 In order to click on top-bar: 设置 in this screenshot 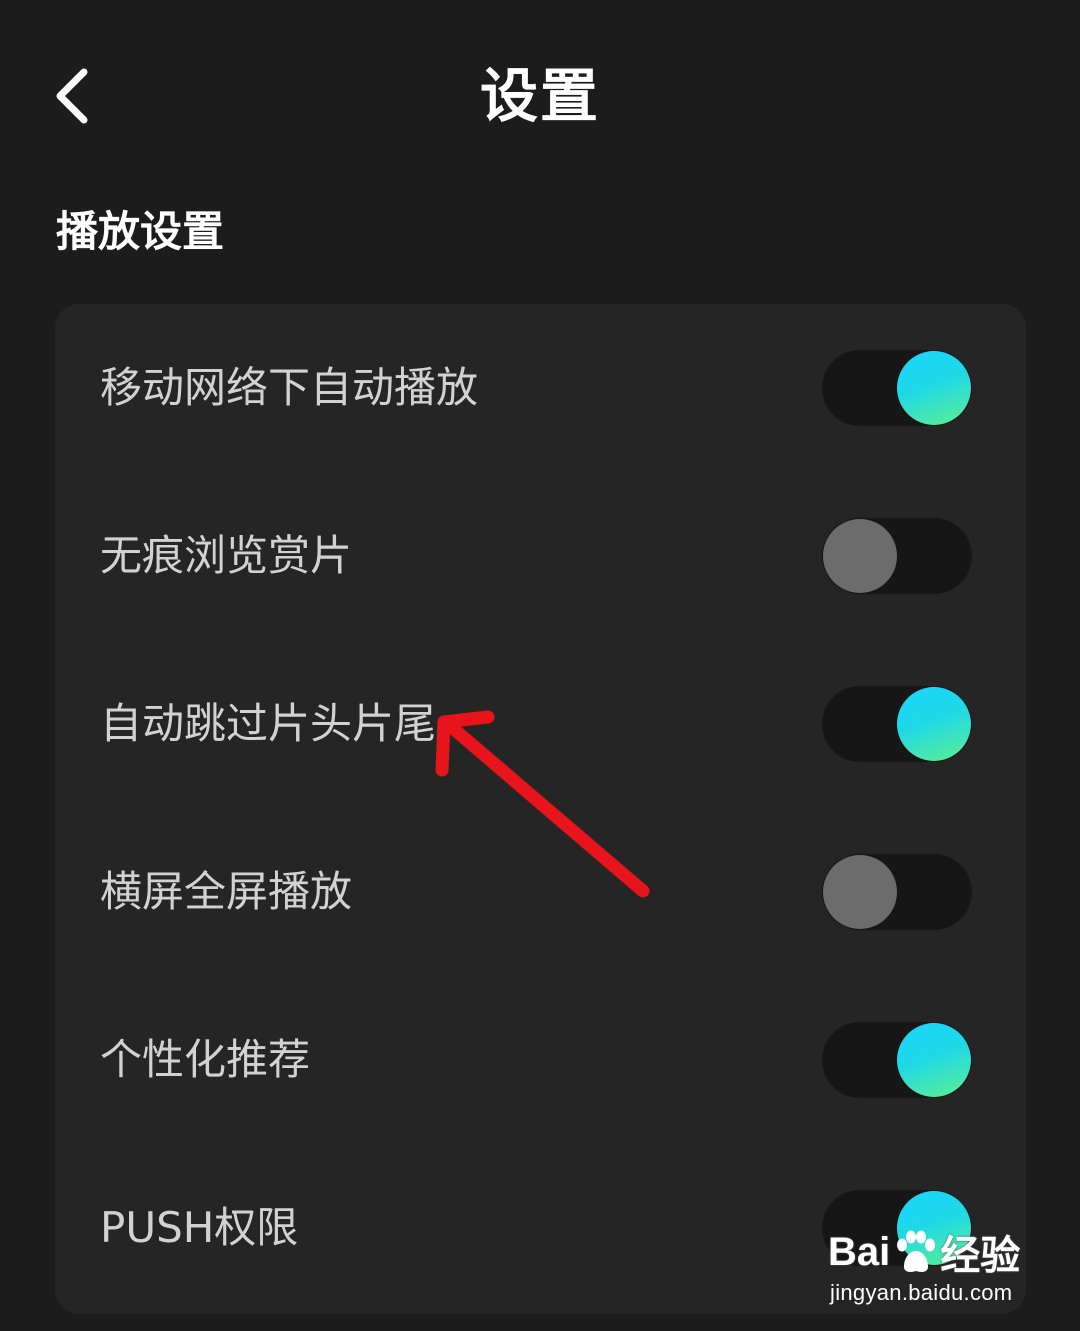, I will do `click(540, 95)`.